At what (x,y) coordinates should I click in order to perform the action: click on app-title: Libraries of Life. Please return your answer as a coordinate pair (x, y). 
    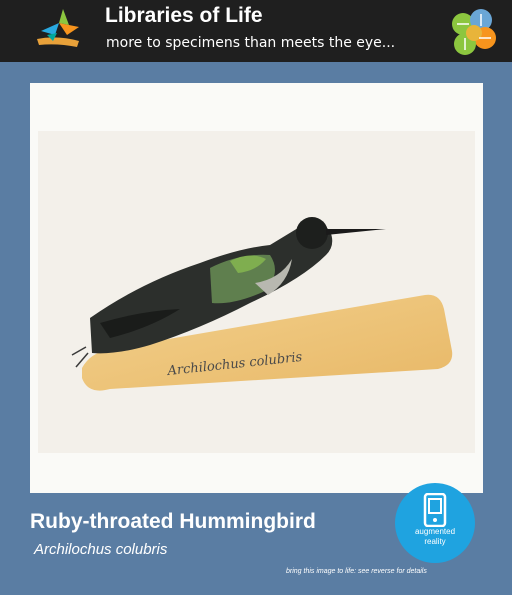
    Looking at the image, I should click on (184, 15).